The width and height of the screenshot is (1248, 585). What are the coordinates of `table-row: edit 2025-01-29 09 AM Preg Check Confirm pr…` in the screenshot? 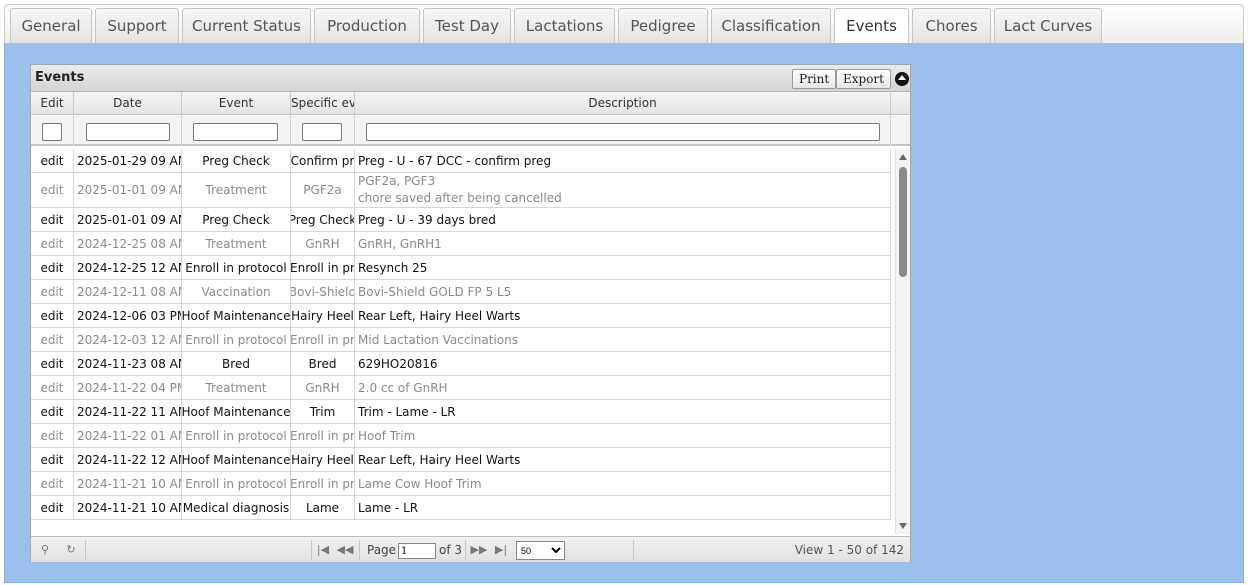 It's located at (461, 161).